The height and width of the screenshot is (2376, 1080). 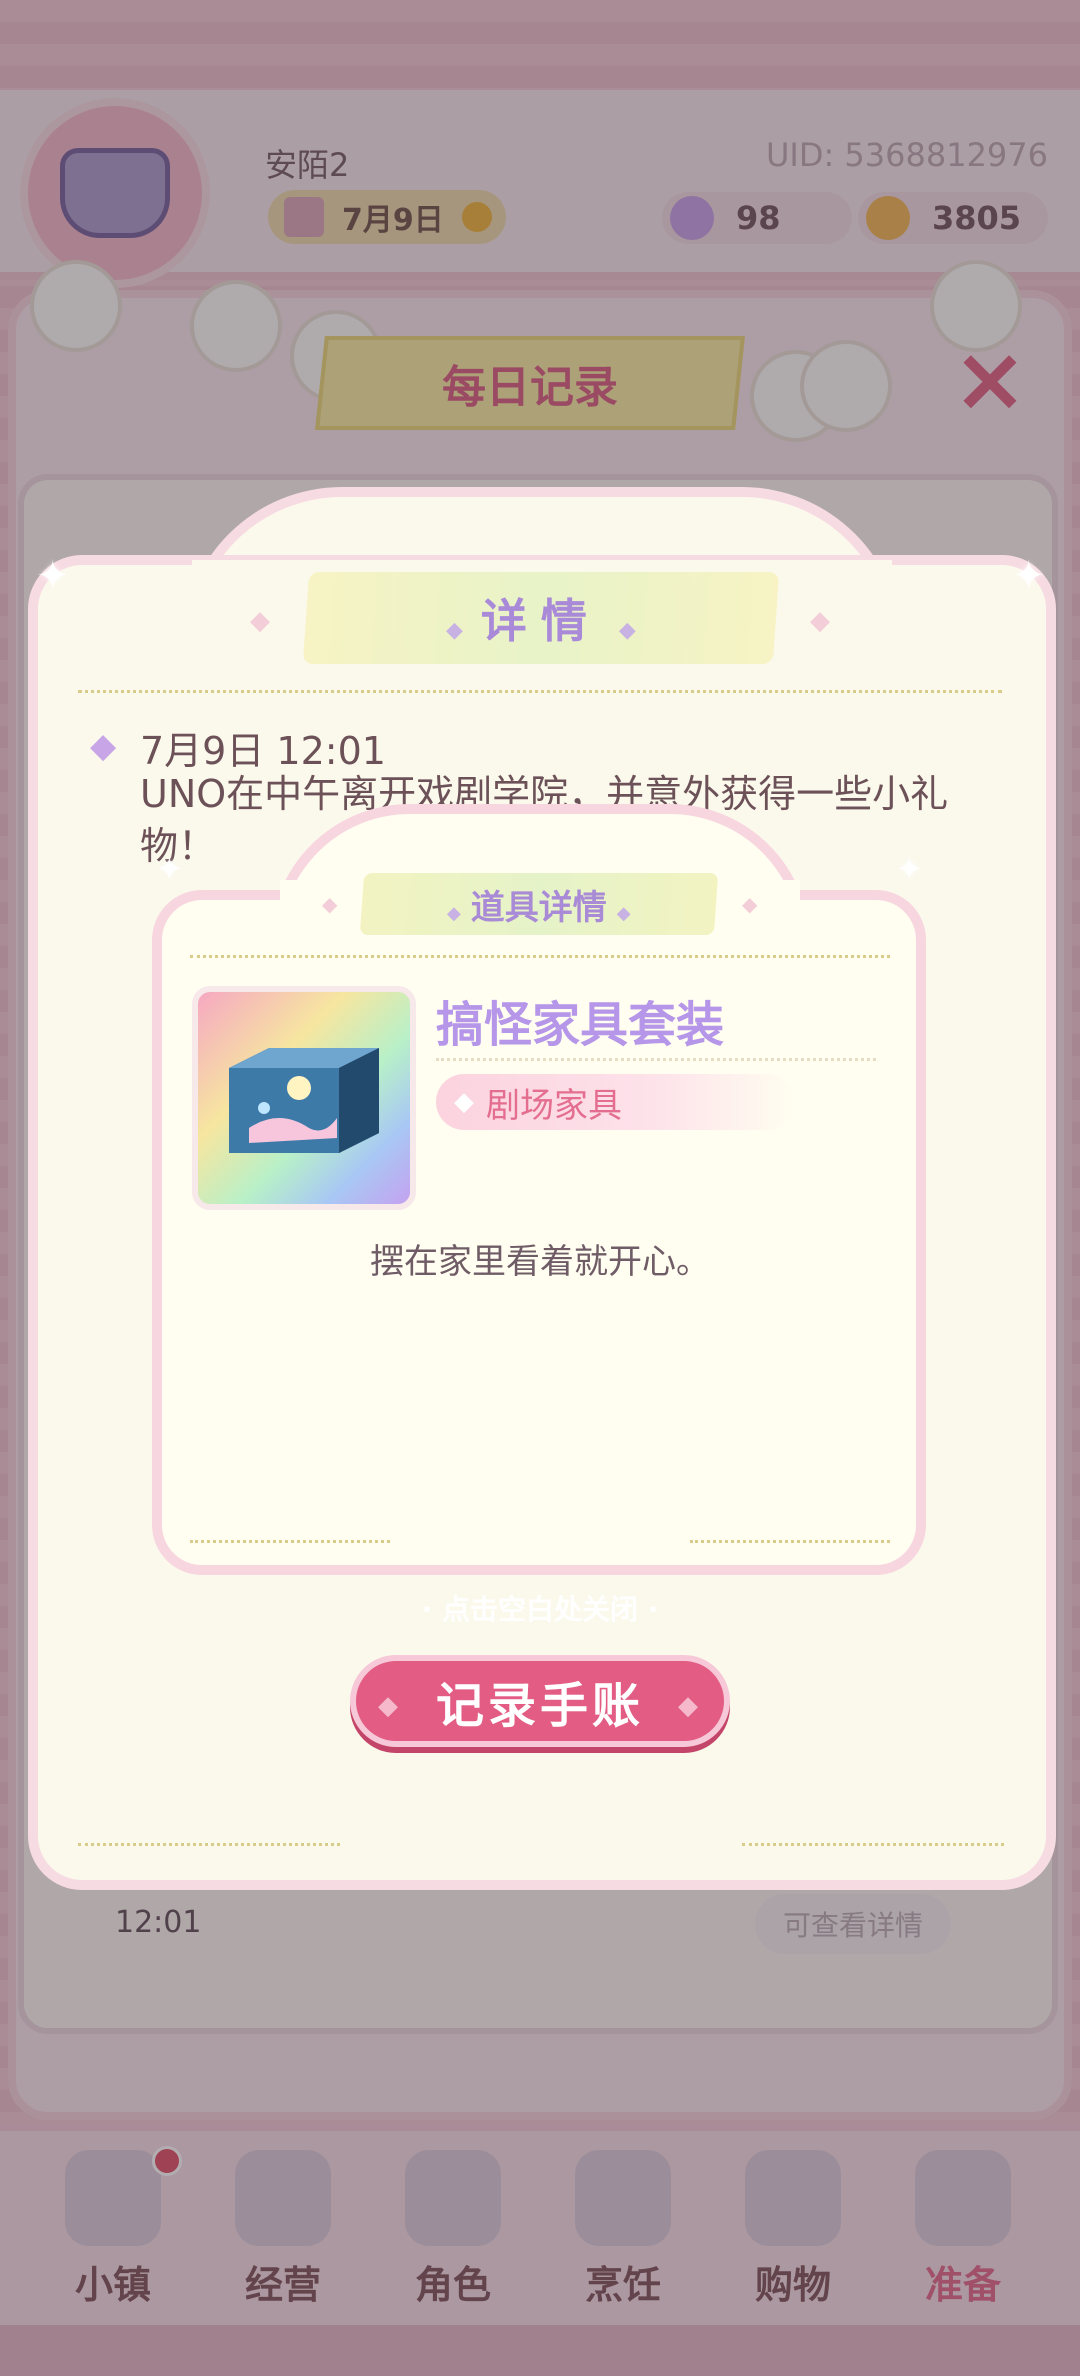 I want to click on item-thumbnail, so click(x=304, y=1098).